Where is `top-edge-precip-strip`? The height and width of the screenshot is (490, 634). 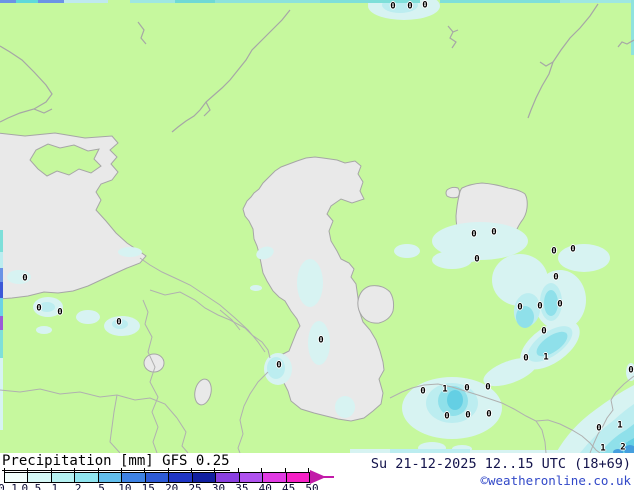
top-edge-precip-strip is located at coordinates (317, 1).